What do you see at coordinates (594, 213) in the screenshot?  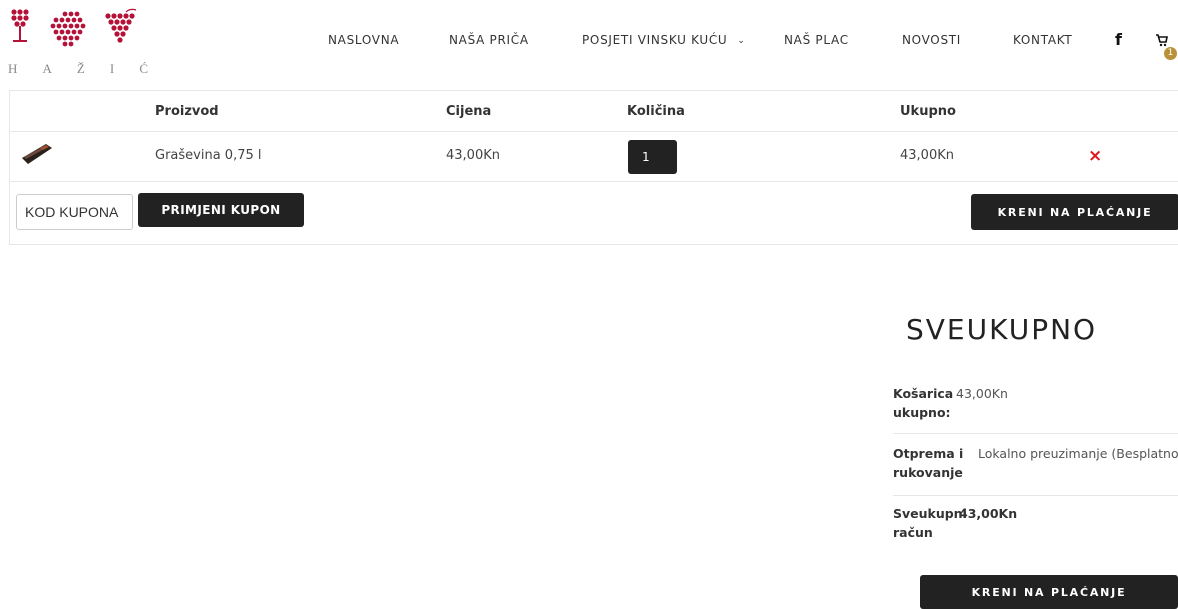 I see `cart-actions: PRIMJENI KUPON KRENI NA PLAĆANJE` at bounding box center [594, 213].